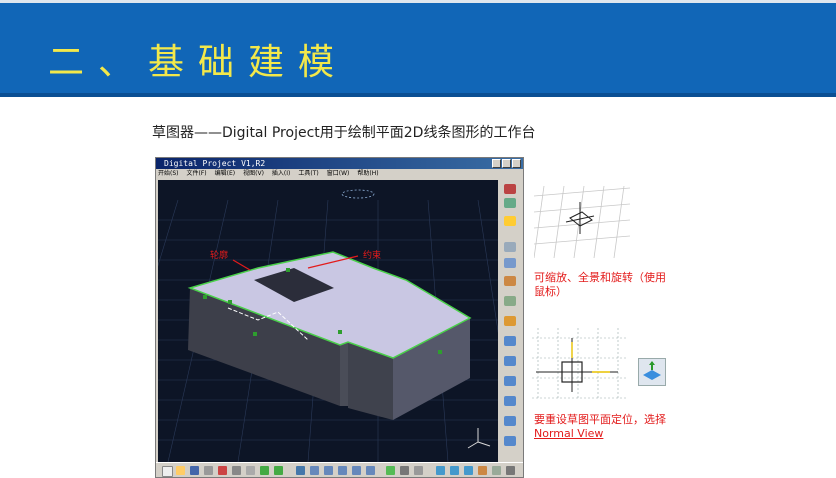 The width and height of the screenshot is (836, 478). I want to click on view-mode-icon, so click(404, 470).